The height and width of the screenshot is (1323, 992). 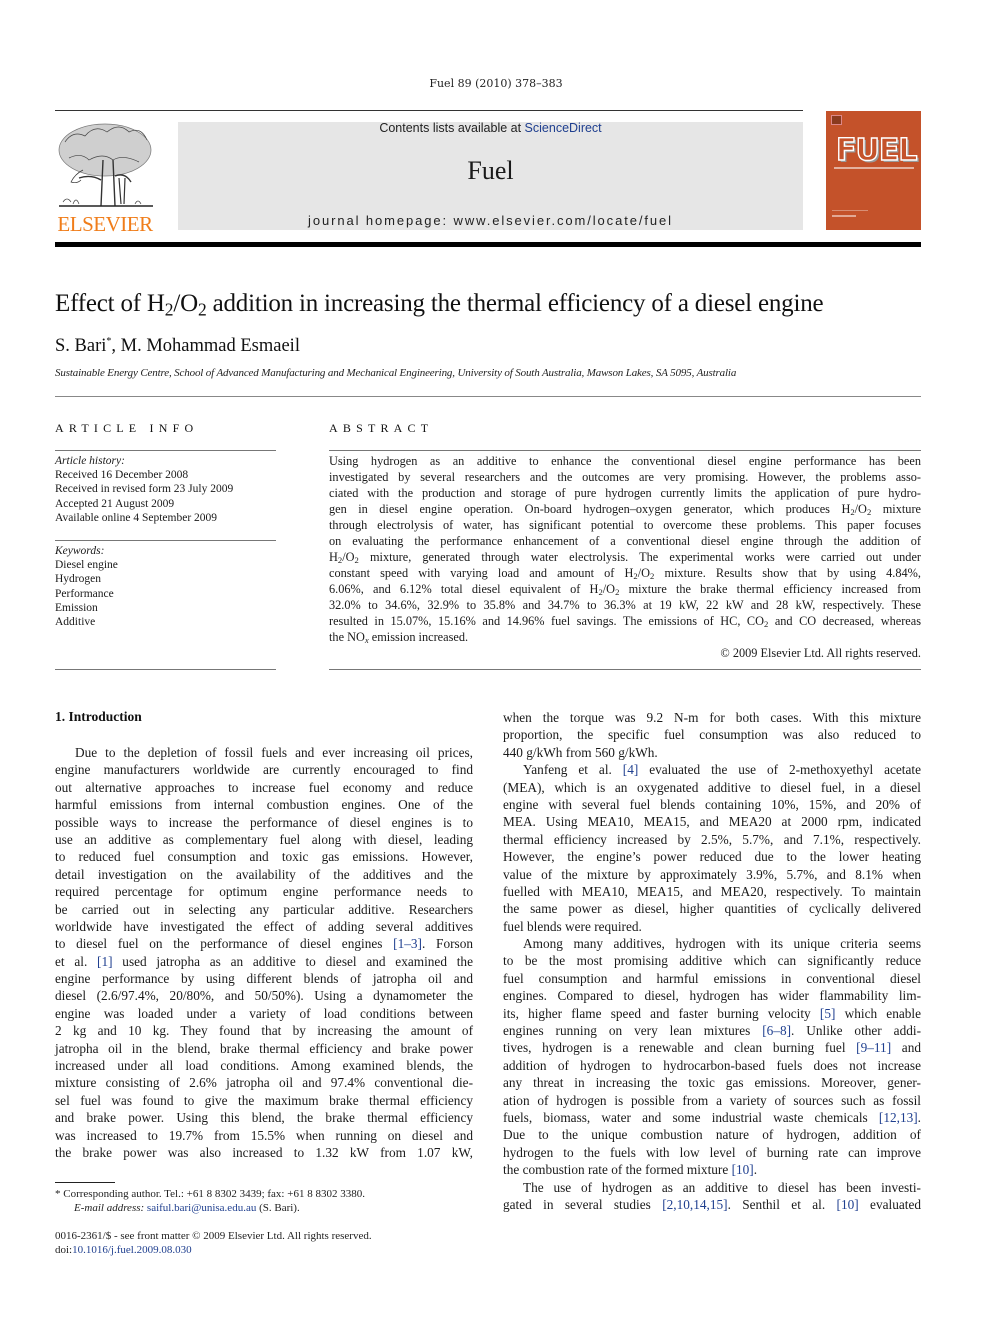 I want to click on keyword: Hydrogen, so click(x=78, y=579).